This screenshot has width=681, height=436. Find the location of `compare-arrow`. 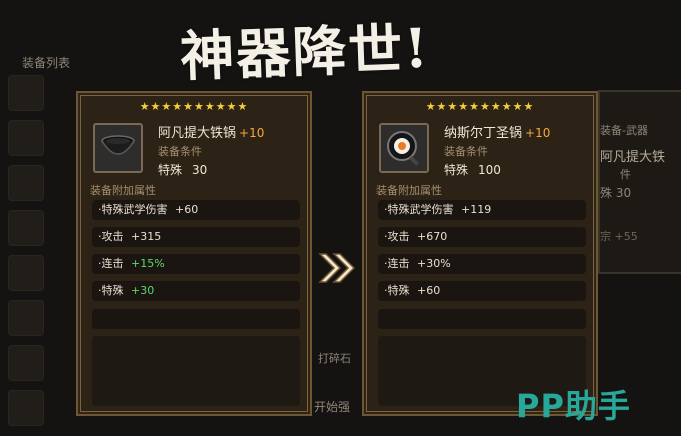

compare-arrow is located at coordinates (338, 268).